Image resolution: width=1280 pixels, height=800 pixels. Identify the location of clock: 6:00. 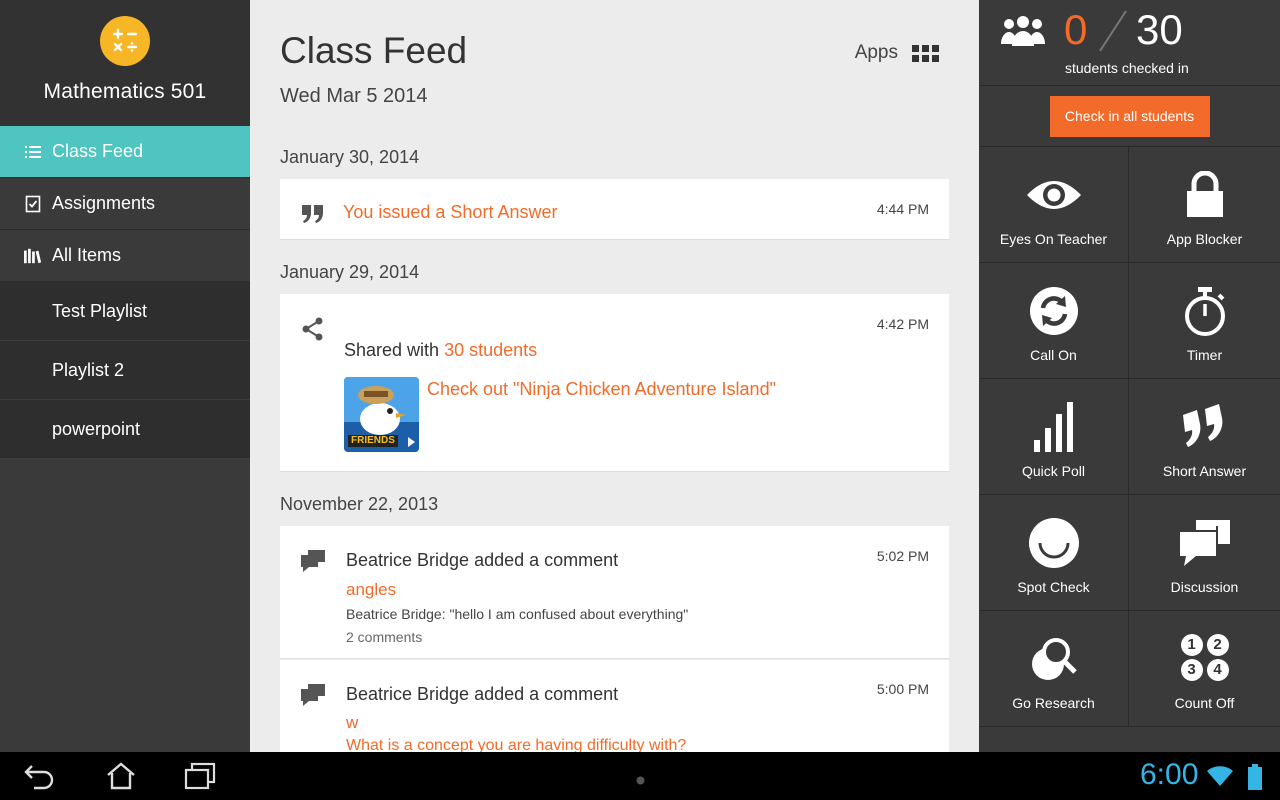
(1169, 774).